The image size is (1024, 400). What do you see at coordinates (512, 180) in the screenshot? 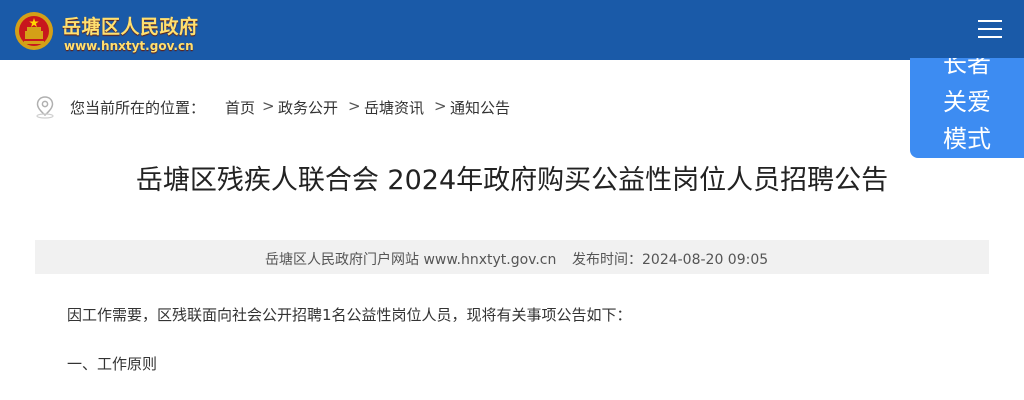
I see `article-title: 岳塘区残疾人联合会 2024年政府购买公益性岗位人员招聘公告` at bounding box center [512, 180].